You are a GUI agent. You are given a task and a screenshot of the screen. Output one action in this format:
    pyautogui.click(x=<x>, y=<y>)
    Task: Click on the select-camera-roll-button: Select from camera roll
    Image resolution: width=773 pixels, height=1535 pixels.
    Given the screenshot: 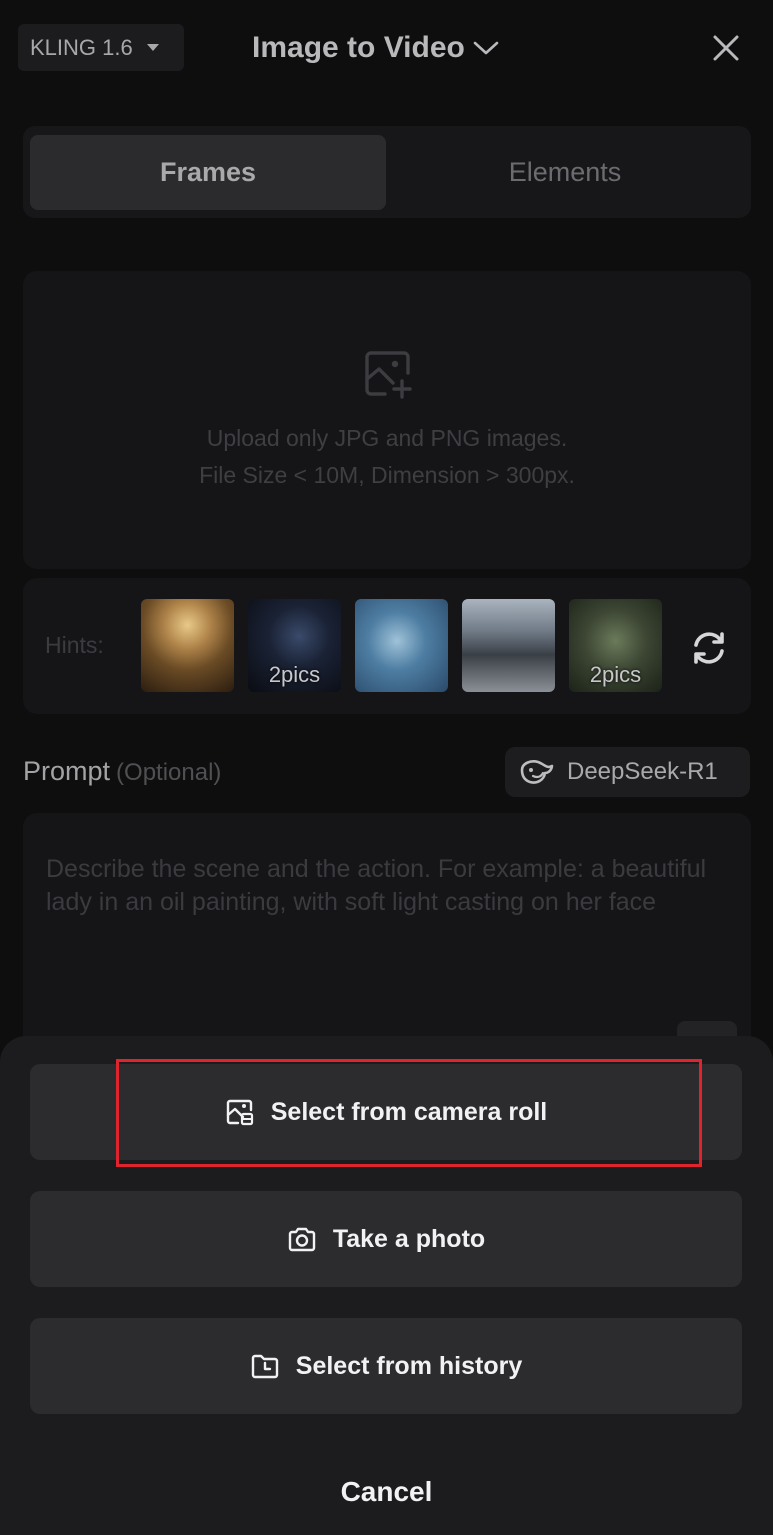 What is the action you would take?
    pyautogui.click(x=386, y=1112)
    